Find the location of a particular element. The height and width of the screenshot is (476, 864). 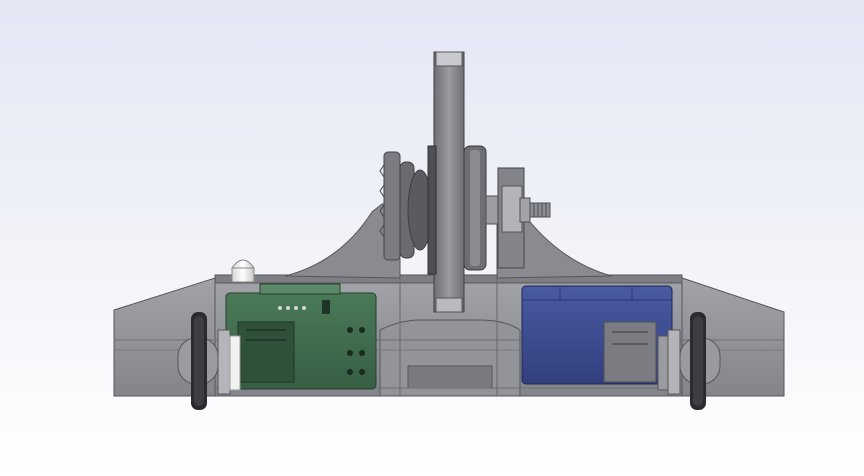

bolt is located at coordinates (540, 210).